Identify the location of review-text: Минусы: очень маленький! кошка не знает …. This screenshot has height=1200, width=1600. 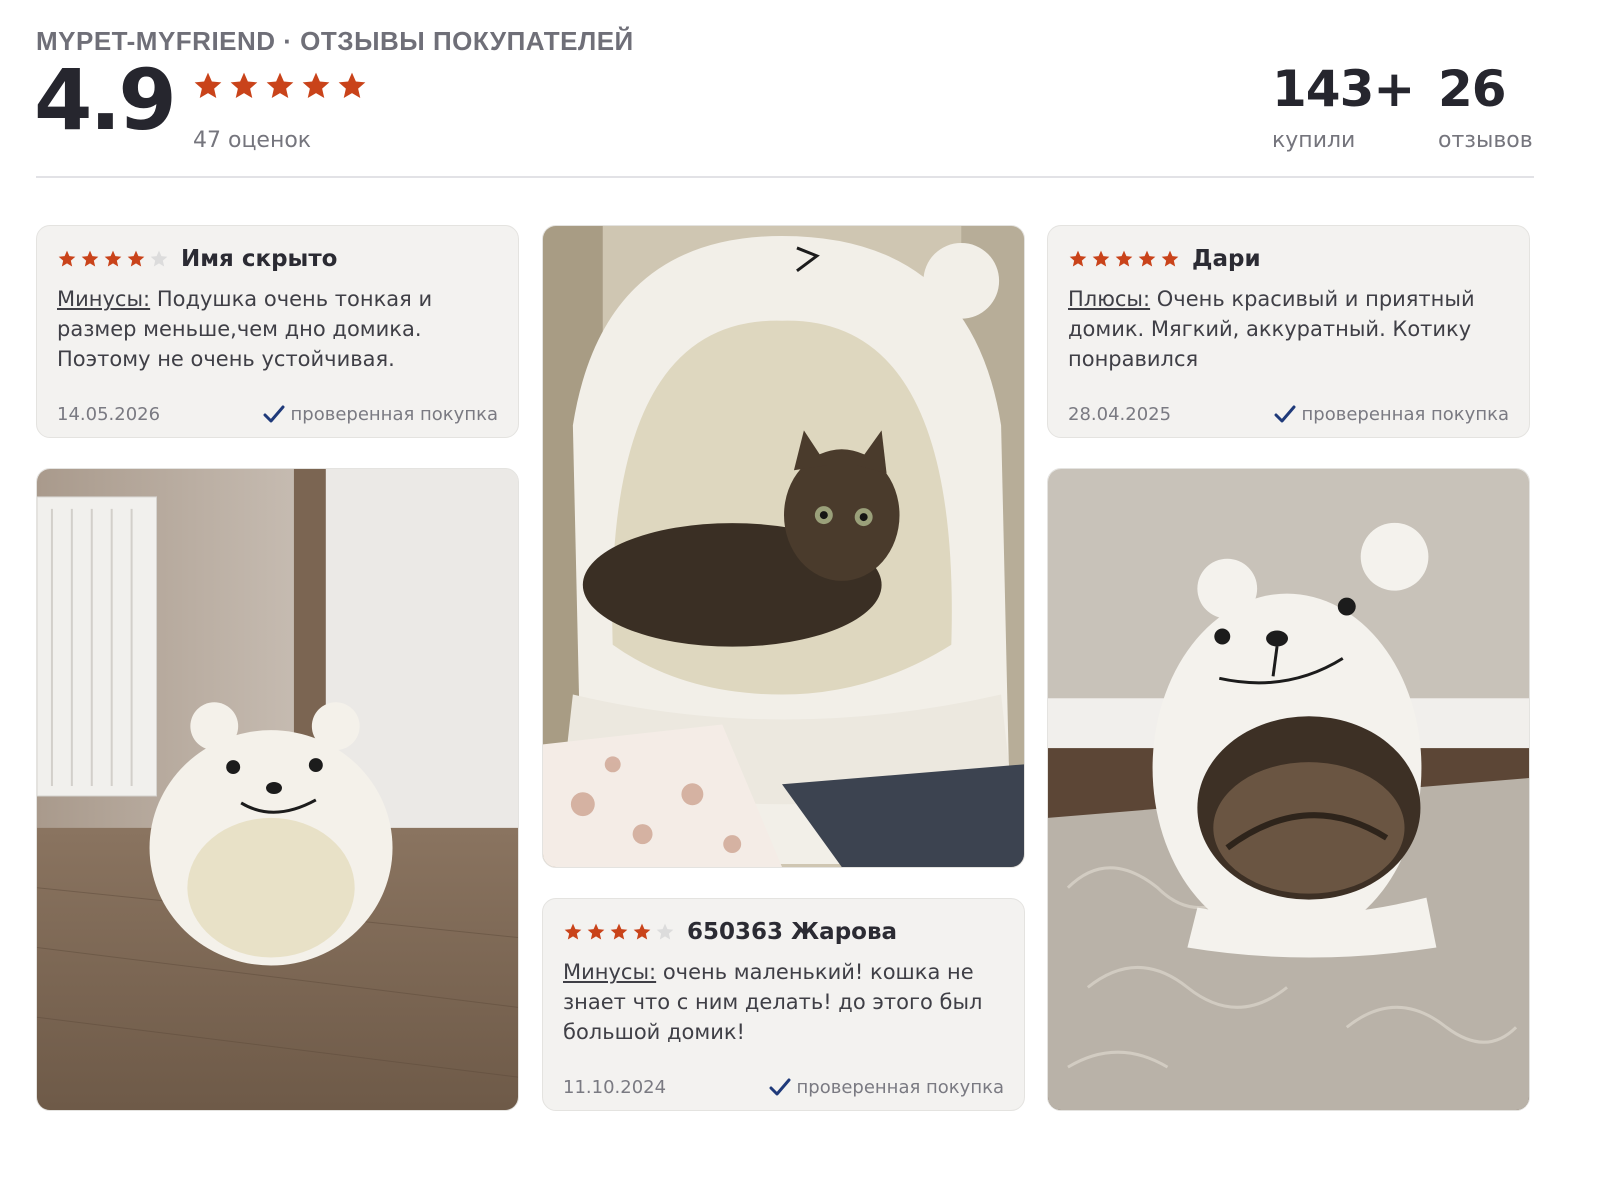
(783, 1002).